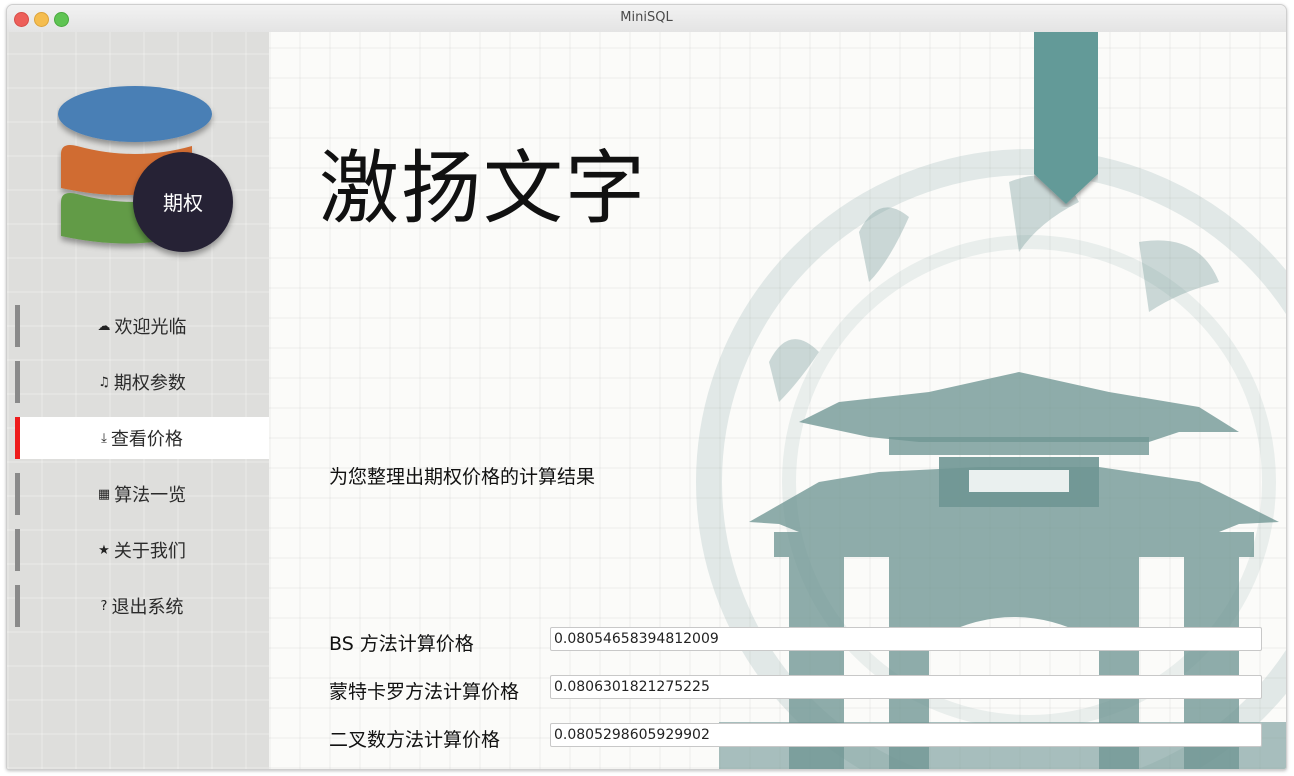 This screenshot has width=1294, height=776. I want to click on sidebar-item: ▦ 算法一览, so click(142, 494).